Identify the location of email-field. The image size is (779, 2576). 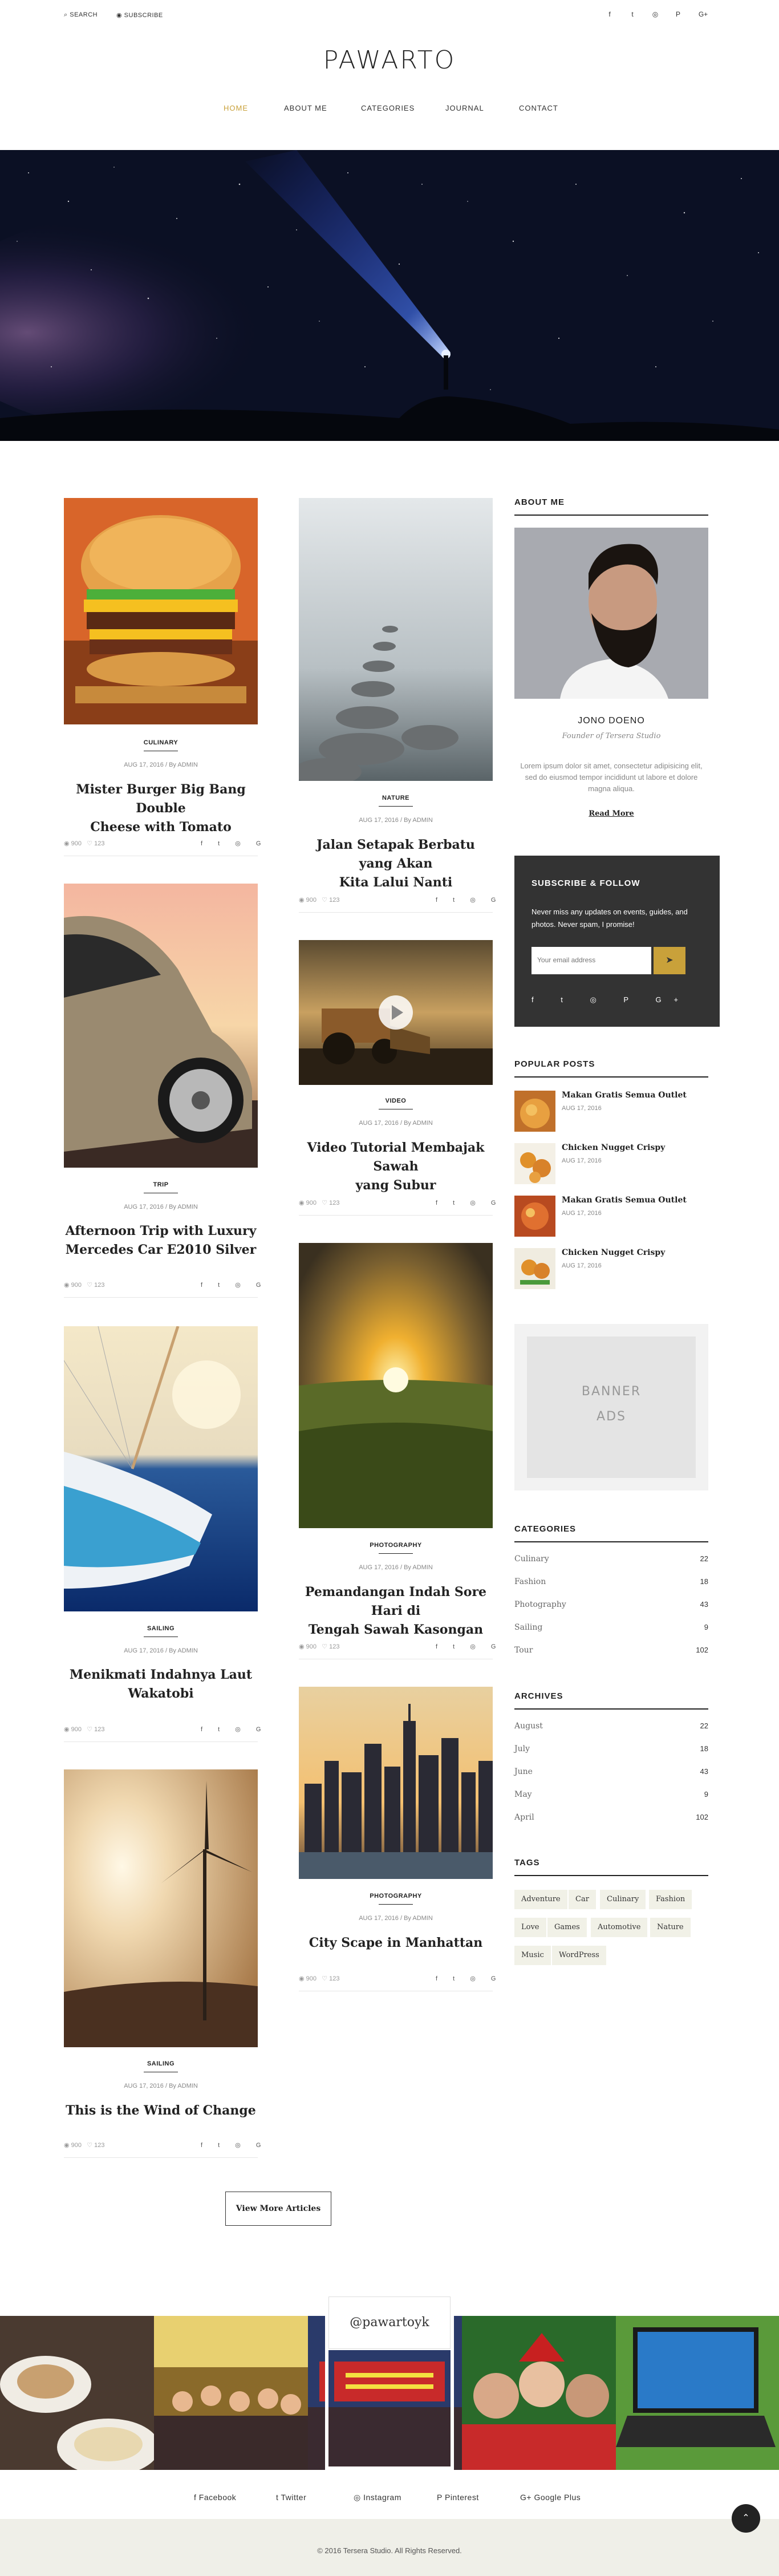
(591, 960).